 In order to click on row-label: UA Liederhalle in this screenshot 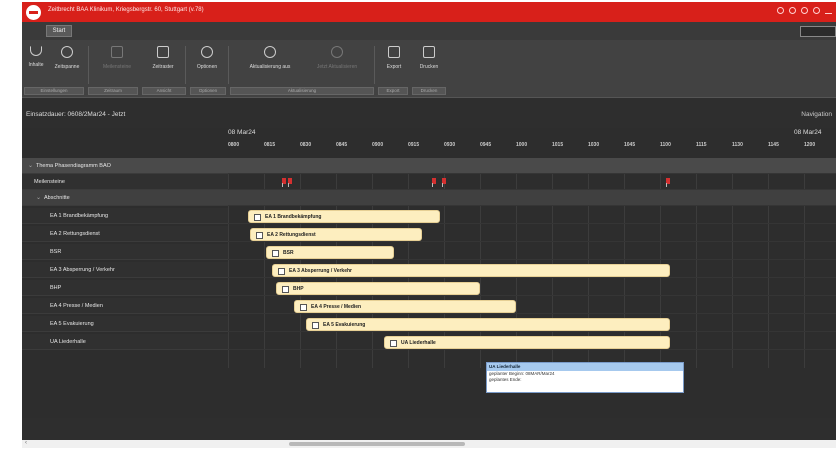, I will do `click(68, 342)`.